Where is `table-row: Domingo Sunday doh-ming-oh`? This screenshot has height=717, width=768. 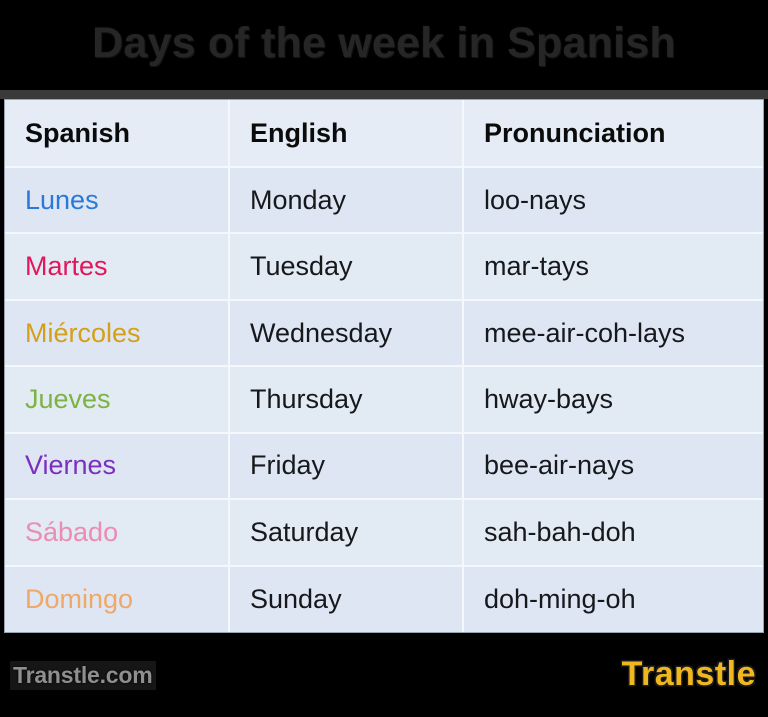
table-row: Domingo Sunday doh-ming-oh is located at coordinates (384, 598).